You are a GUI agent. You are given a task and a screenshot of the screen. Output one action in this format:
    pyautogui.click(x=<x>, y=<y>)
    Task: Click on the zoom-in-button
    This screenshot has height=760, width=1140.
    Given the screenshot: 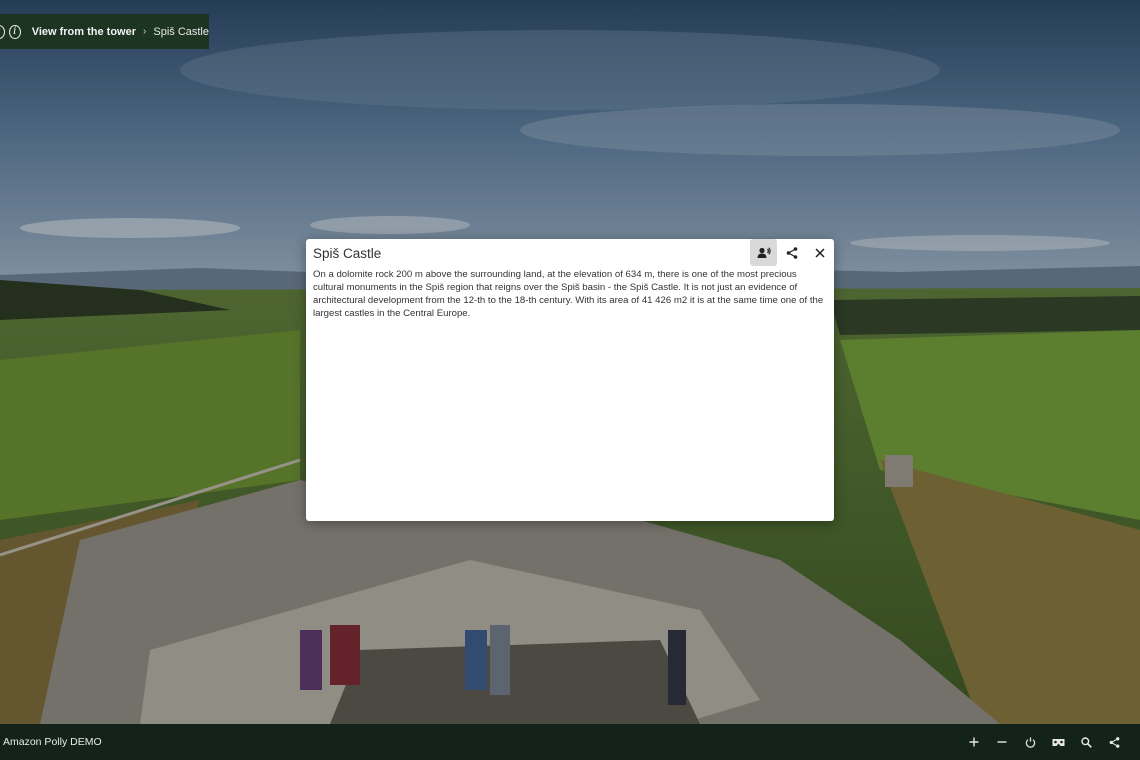 What is the action you would take?
    pyautogui.click(x=974, y=742)
    